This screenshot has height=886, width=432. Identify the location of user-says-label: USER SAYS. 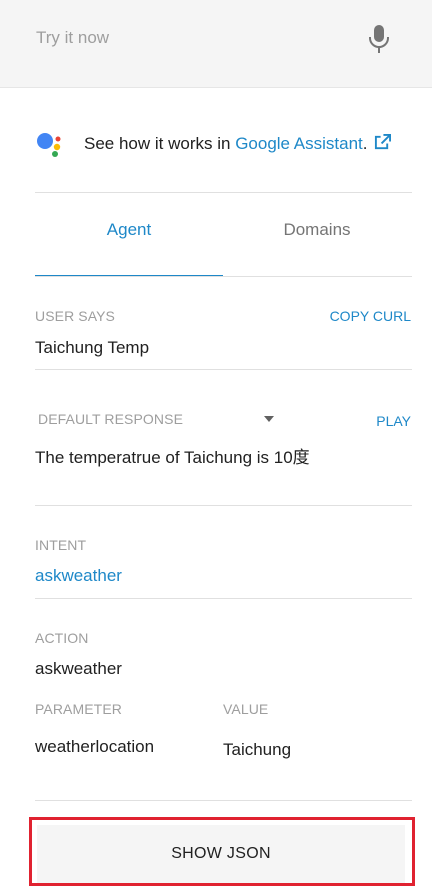
(75, 316).